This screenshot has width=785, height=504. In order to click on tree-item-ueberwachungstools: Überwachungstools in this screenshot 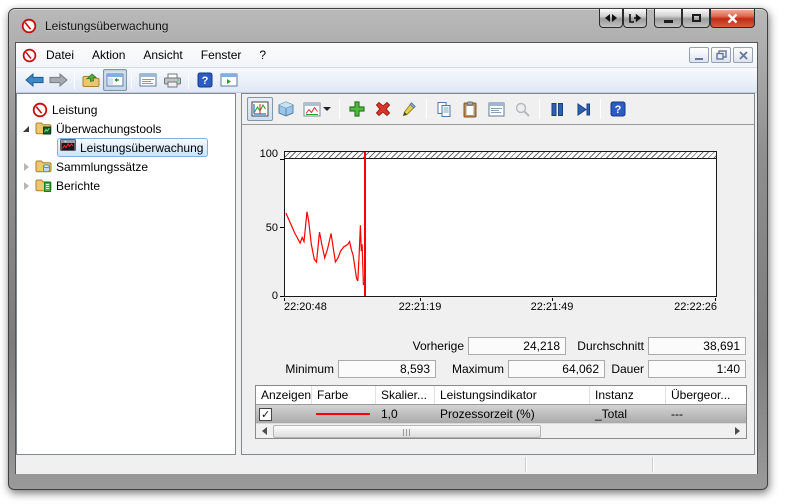, I will do `click(126, 128)`.